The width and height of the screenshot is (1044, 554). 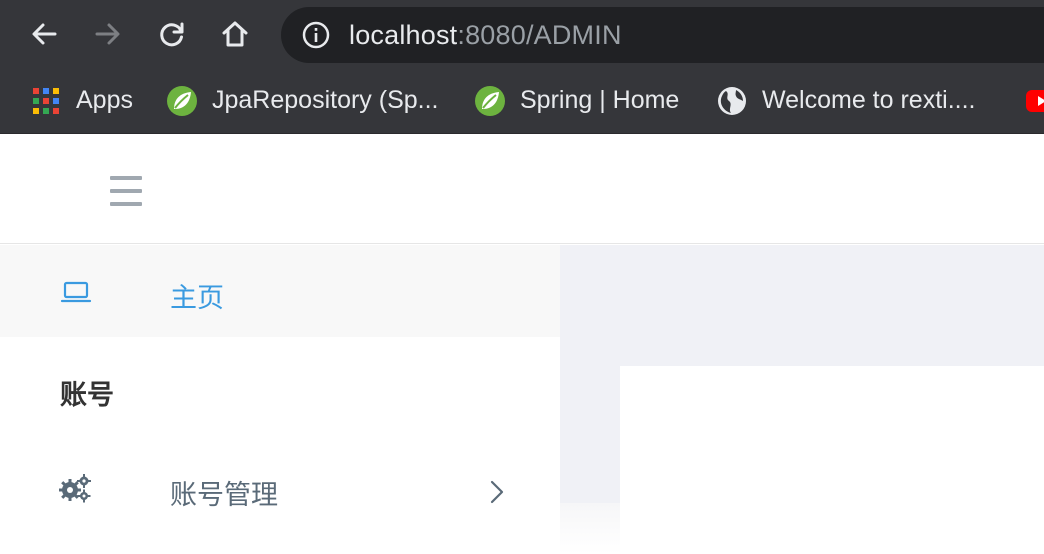 I want to click on bookmarks-bar: Apps JpaRepository (Sp... Spring | Home, so click(x=522, y=101).